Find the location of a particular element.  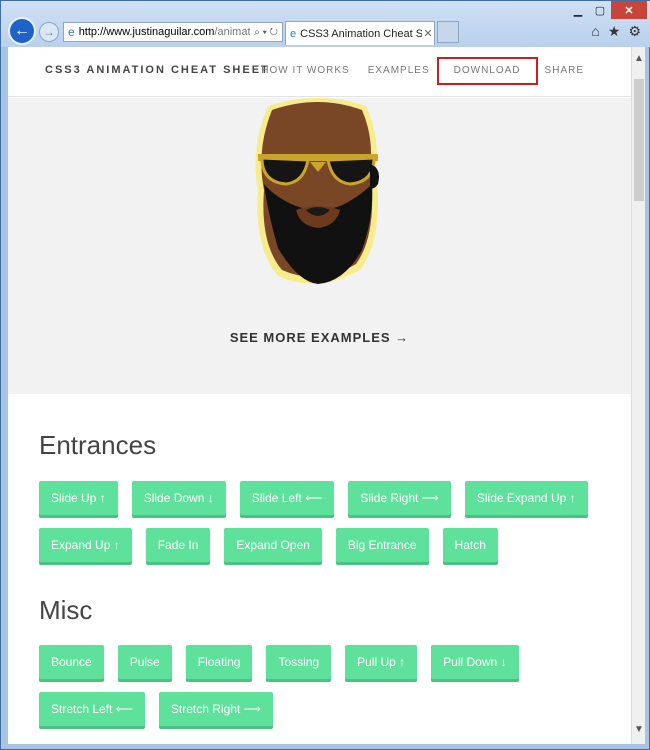

tab-close-icon: ✕ is located at coordinates (428, 33).